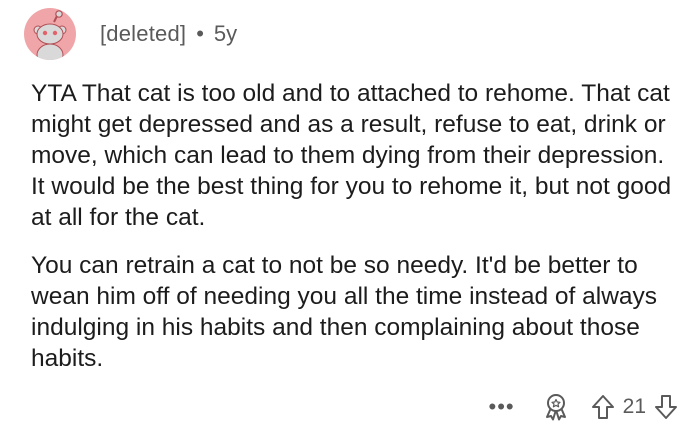  I want to click on award-icon, so click(556, 407).